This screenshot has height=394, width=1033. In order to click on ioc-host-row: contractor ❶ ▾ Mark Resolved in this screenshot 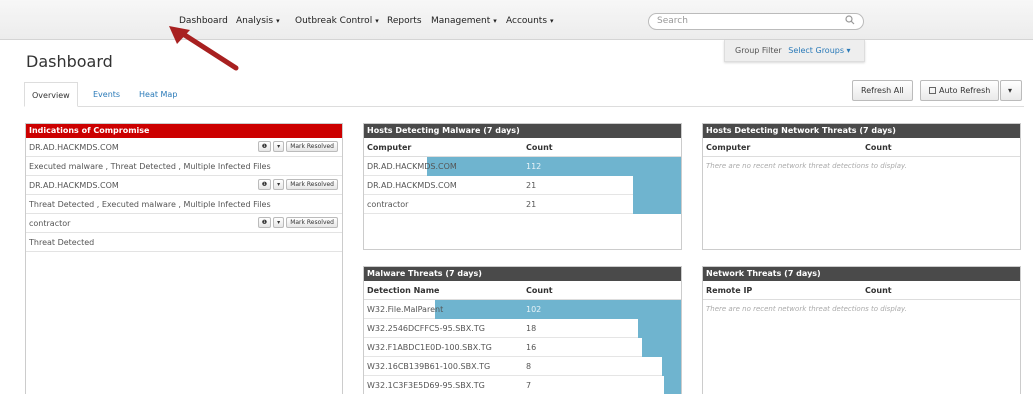, I will do `click(184, 223)`.